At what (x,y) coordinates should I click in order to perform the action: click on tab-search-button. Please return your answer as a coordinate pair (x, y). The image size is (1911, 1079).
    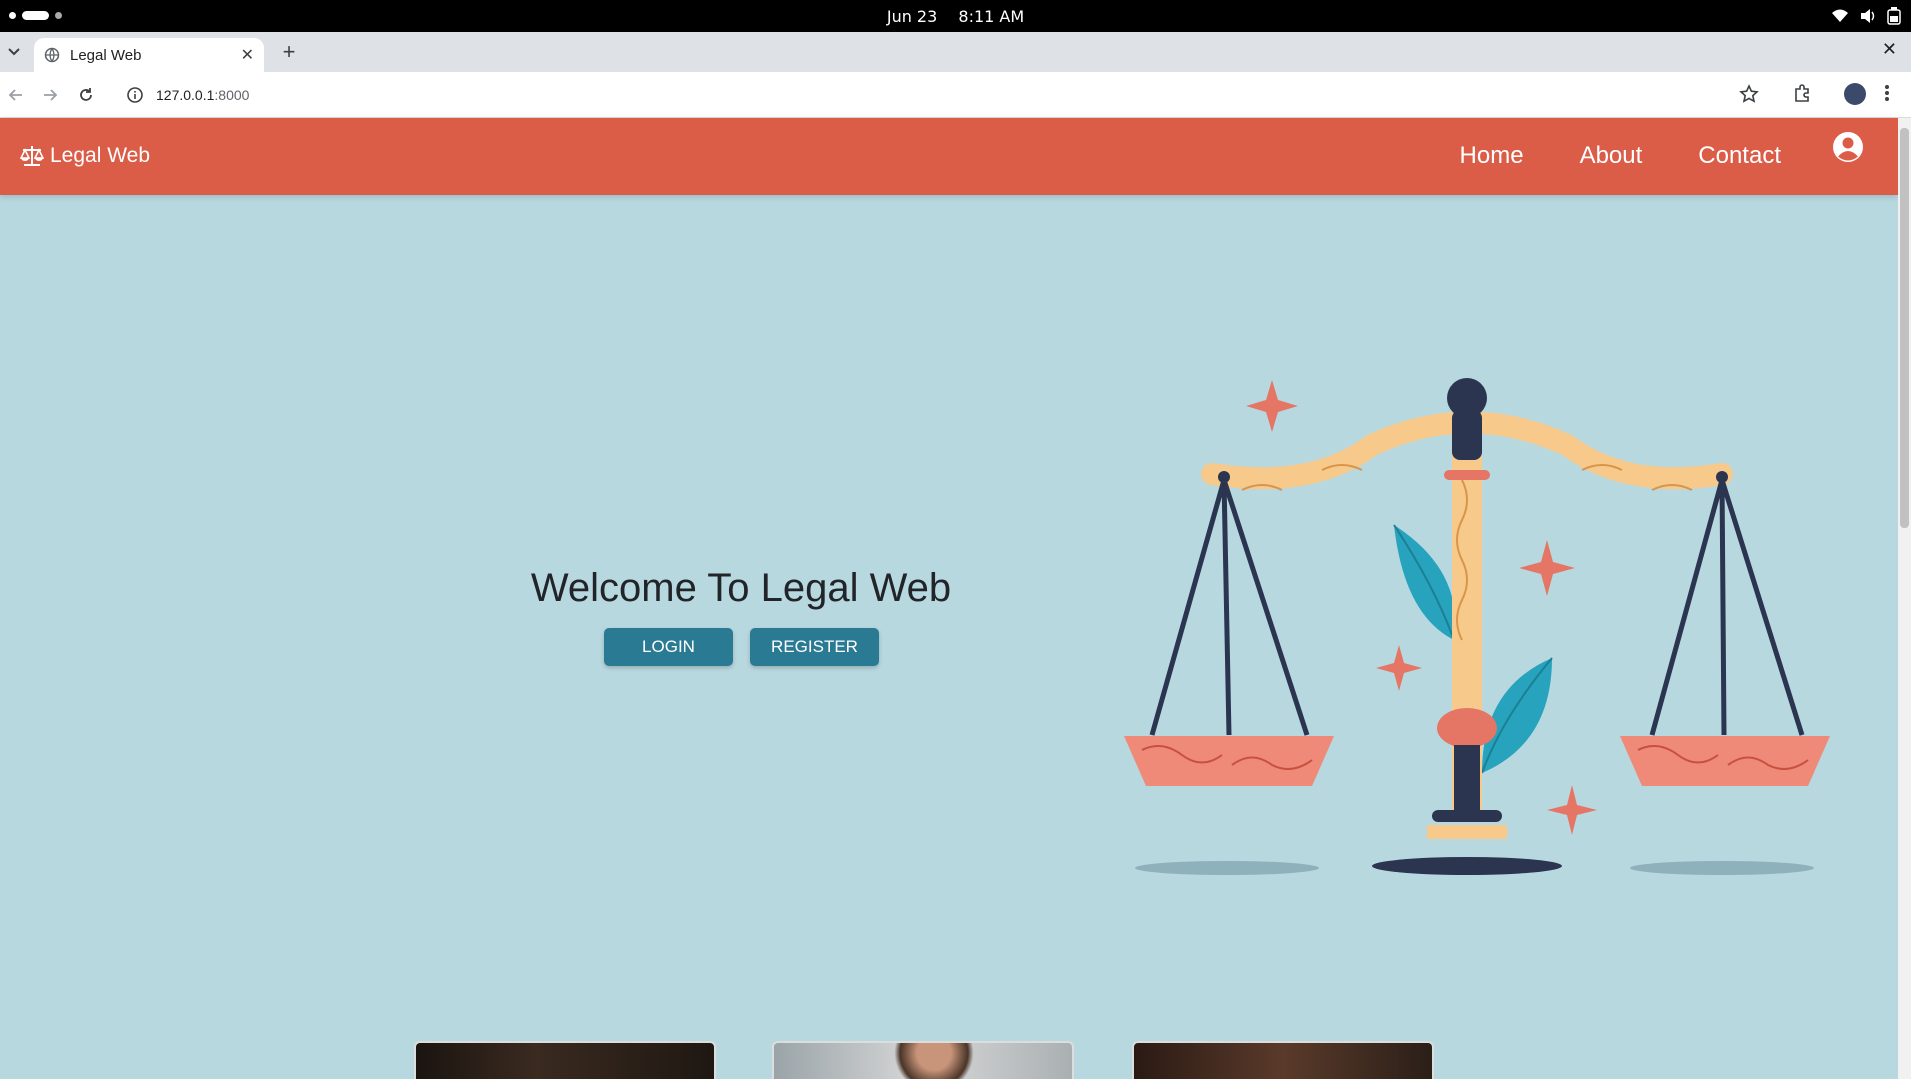
    Looking at the image, I should click on (14, 52).